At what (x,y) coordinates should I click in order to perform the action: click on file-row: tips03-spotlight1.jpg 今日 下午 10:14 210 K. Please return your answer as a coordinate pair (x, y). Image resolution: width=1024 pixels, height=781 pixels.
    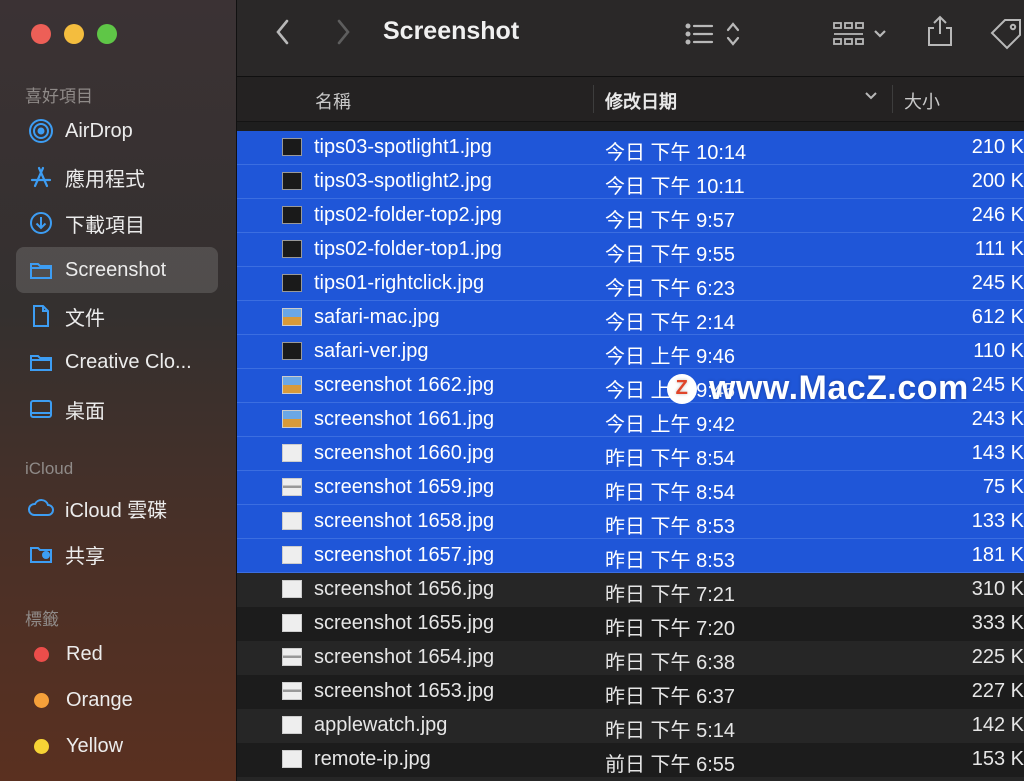
    Looking at the image, I should click on (630, 148).